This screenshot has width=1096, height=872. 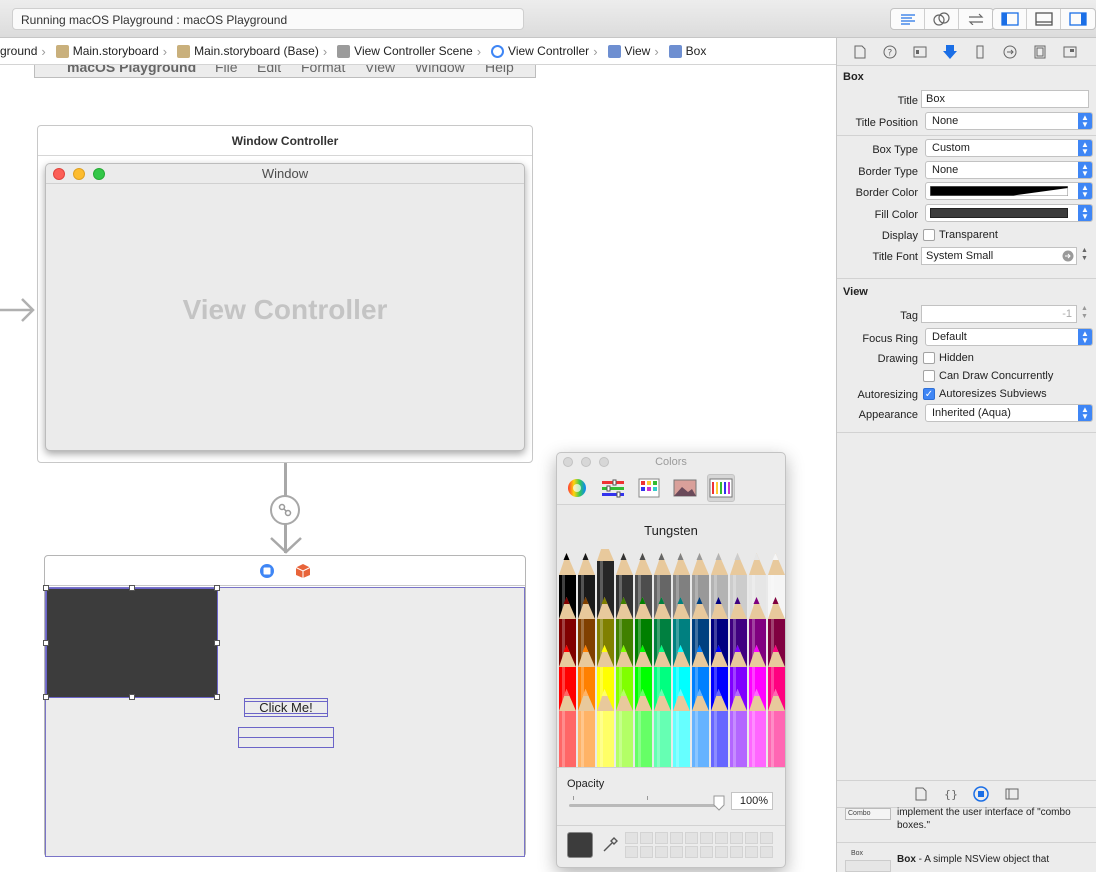 I want to click on navigator-toggle-icon, so click(x=1010, y=19).